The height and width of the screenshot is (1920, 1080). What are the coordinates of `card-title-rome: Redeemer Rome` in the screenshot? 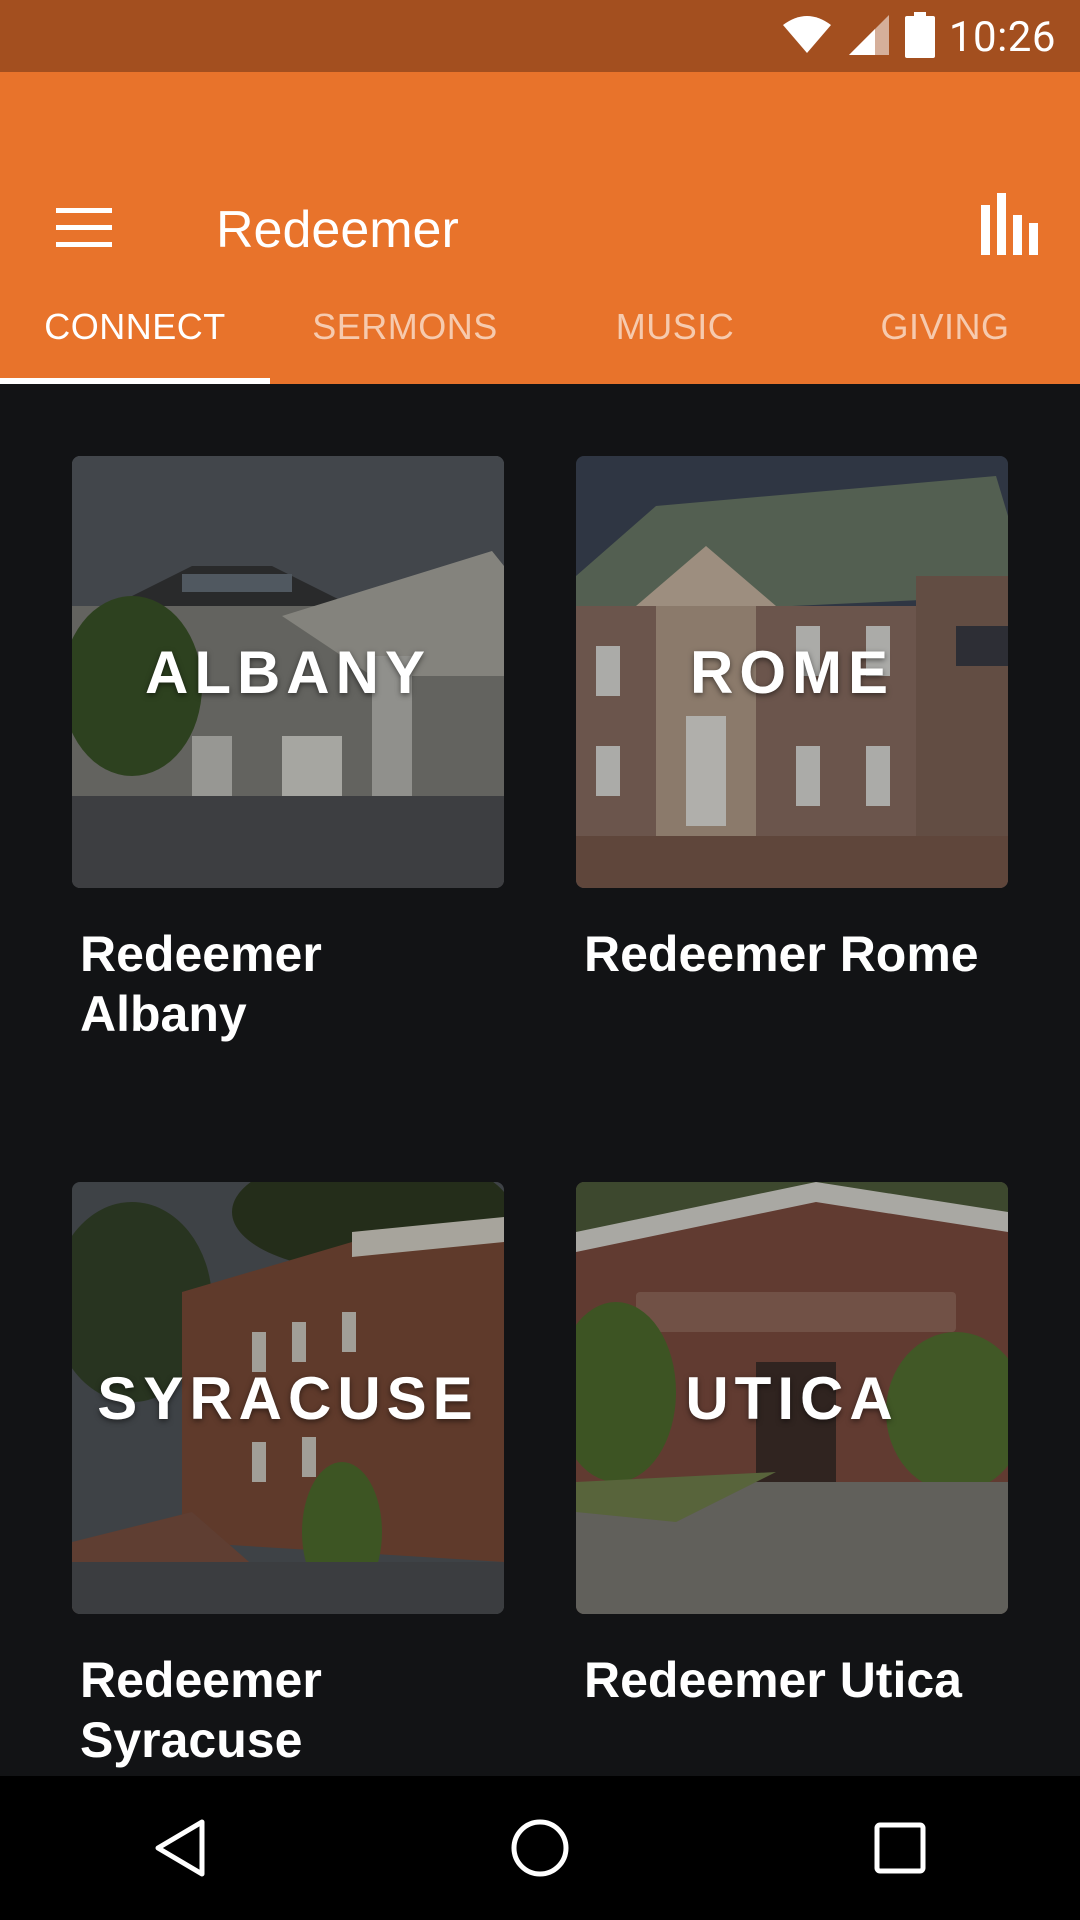 It's located at (792, 954).